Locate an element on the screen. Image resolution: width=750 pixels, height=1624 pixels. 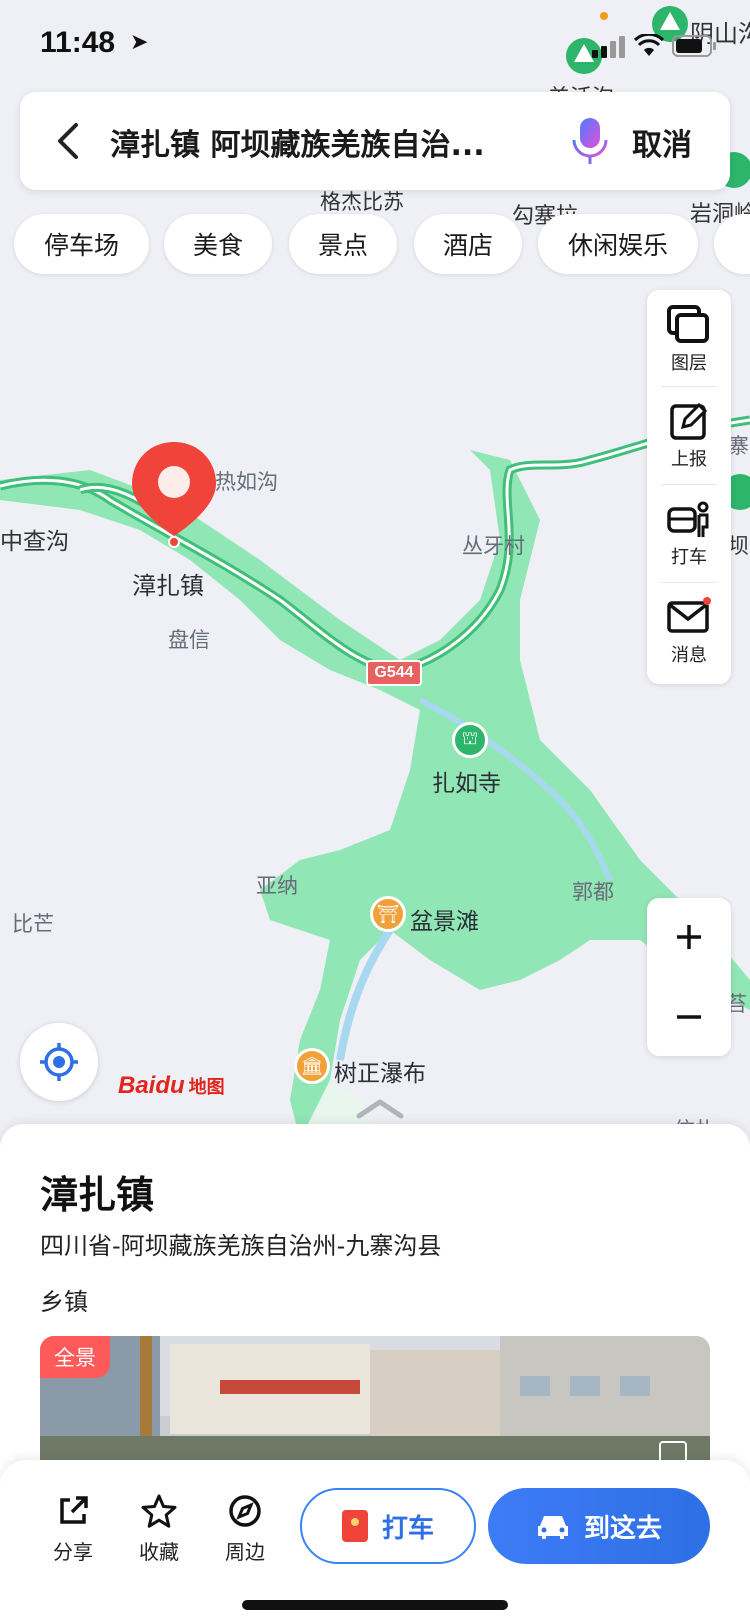
star-icon is located at coordinates (159, 1511).